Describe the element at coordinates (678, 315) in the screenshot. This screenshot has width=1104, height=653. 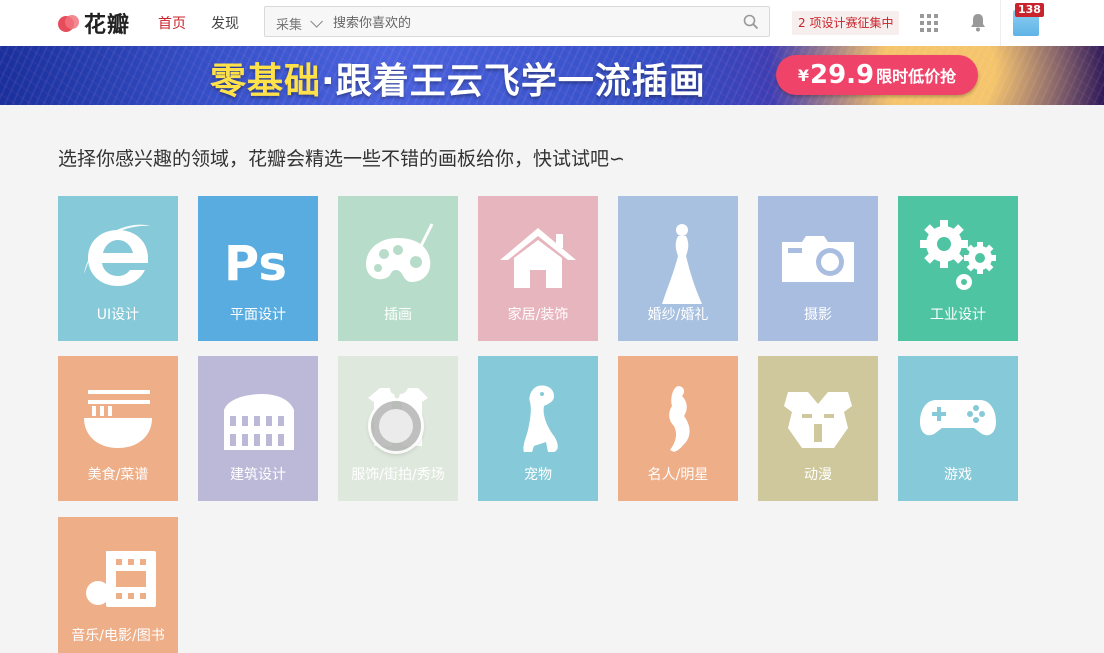
I see `category-label: 婚纱/婚礼` at that location.